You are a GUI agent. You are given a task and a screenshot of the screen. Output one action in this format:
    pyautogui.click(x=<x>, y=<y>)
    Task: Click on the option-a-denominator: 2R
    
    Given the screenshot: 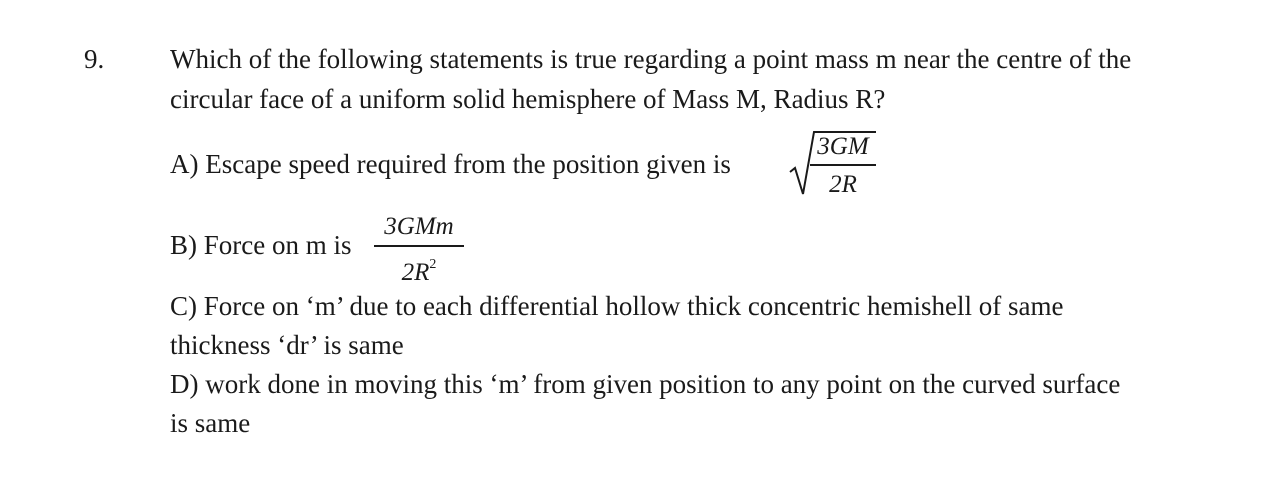 What is the action you would take?
    pyautogui.click(x=843, y=184)
    